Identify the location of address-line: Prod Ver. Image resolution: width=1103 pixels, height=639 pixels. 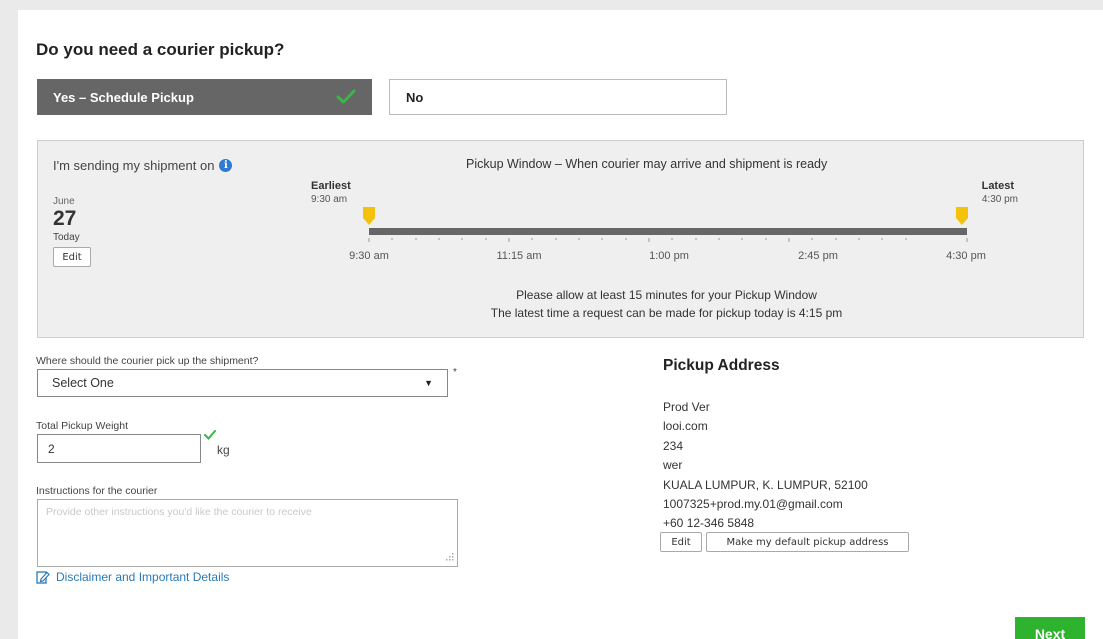
(686, 407).